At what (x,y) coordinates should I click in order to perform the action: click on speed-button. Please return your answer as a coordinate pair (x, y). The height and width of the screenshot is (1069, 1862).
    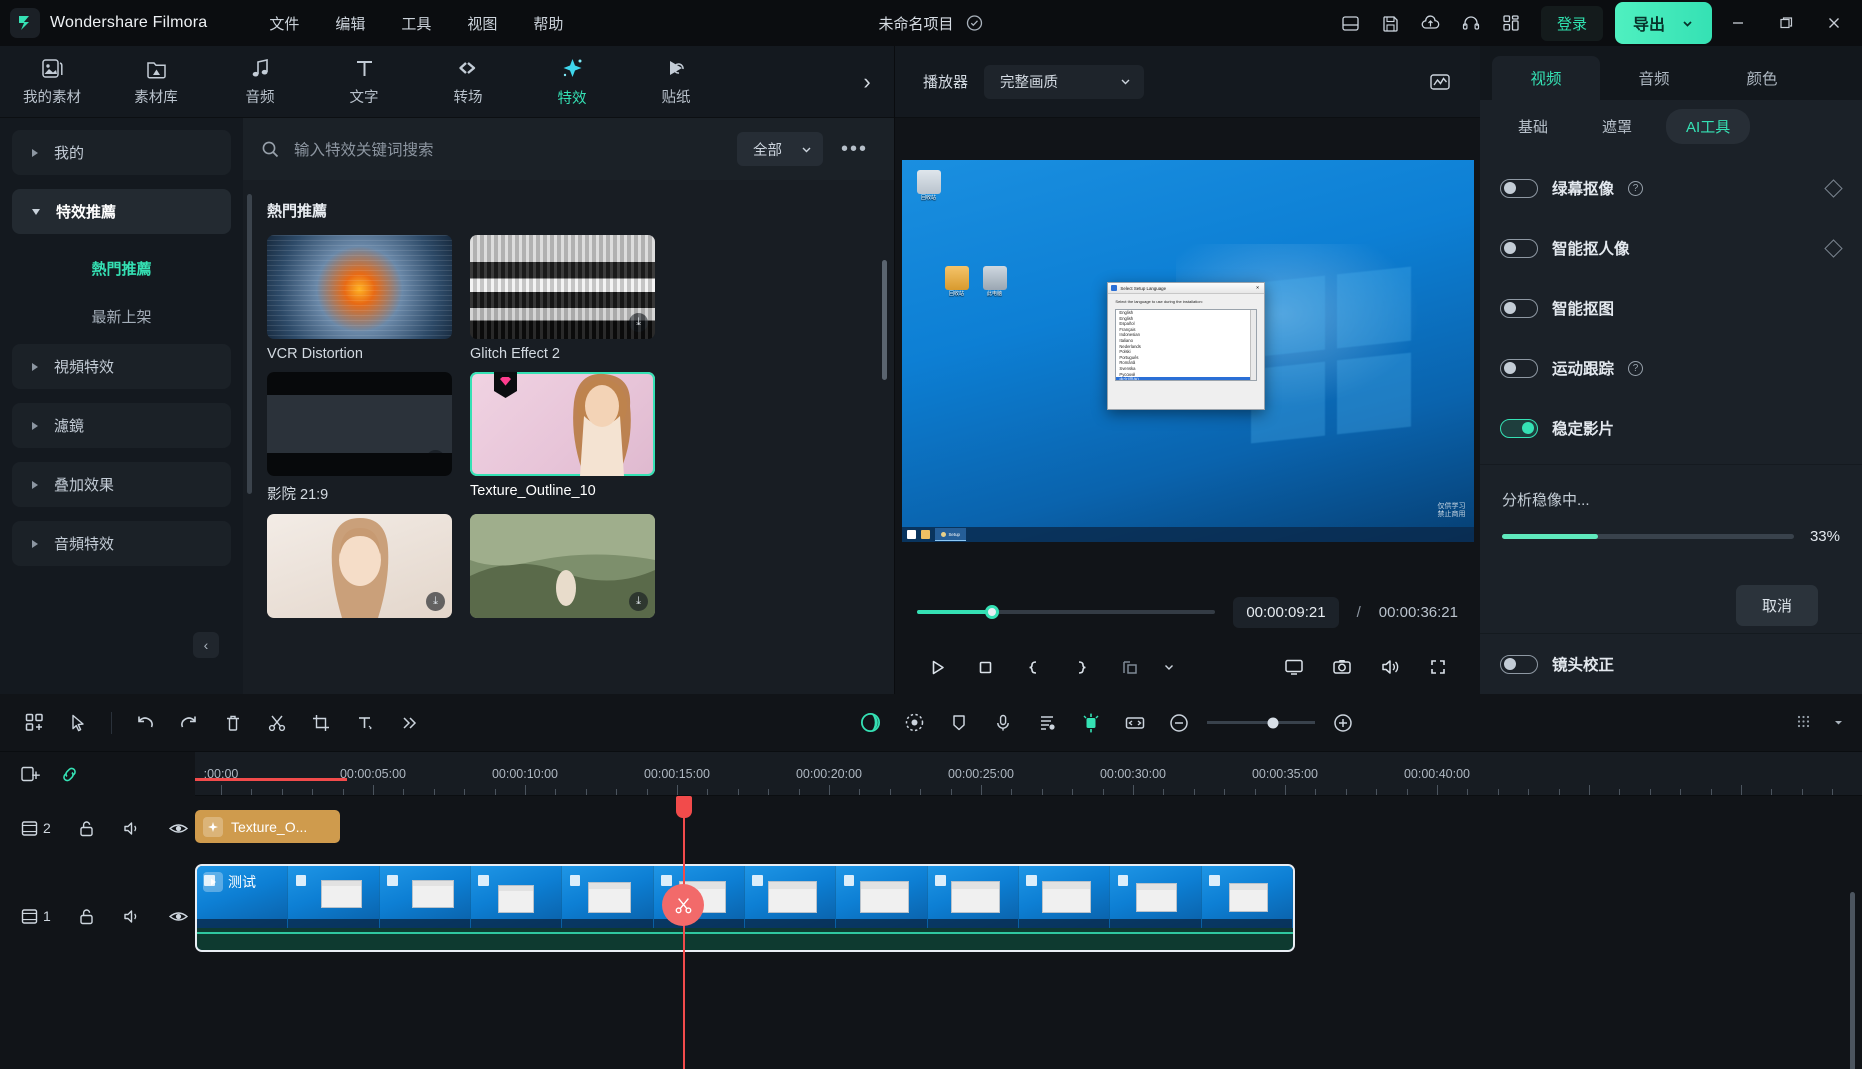
    Looking at the image, I should click on (915, 723).